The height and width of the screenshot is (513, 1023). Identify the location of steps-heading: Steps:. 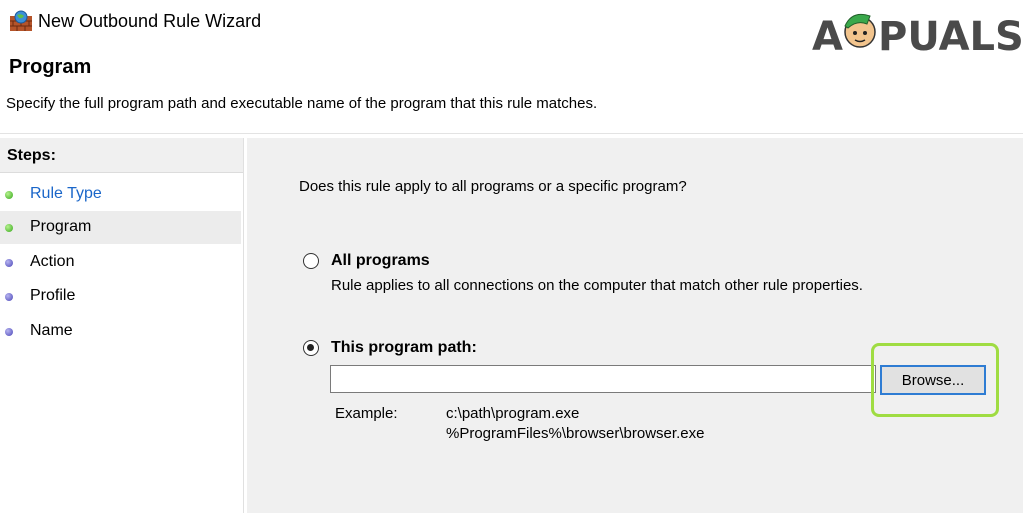
(121, 155).